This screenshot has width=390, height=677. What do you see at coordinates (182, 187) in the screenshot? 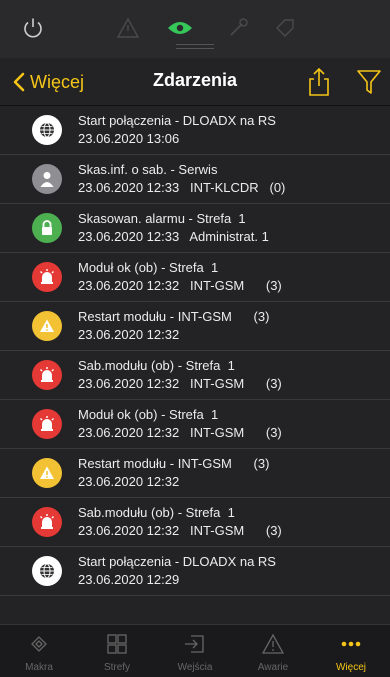
I see `event-details: 23.06.2020 12:33 INT-KLCDR (0)` at bounding box center [182, 187].